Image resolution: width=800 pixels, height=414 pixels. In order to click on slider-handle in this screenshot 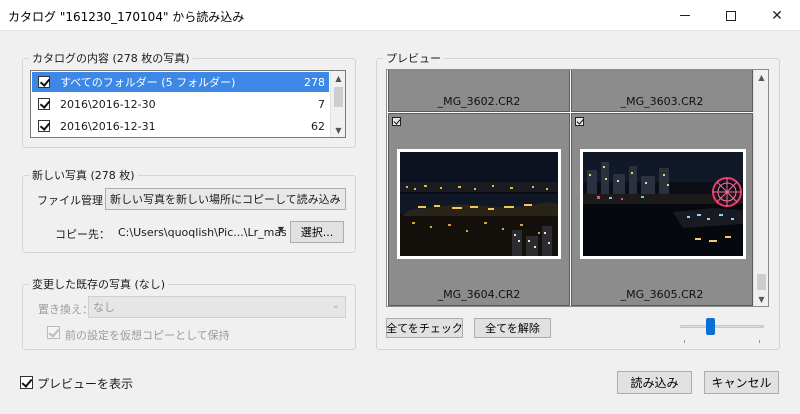, I will do `click(710, 326)`.